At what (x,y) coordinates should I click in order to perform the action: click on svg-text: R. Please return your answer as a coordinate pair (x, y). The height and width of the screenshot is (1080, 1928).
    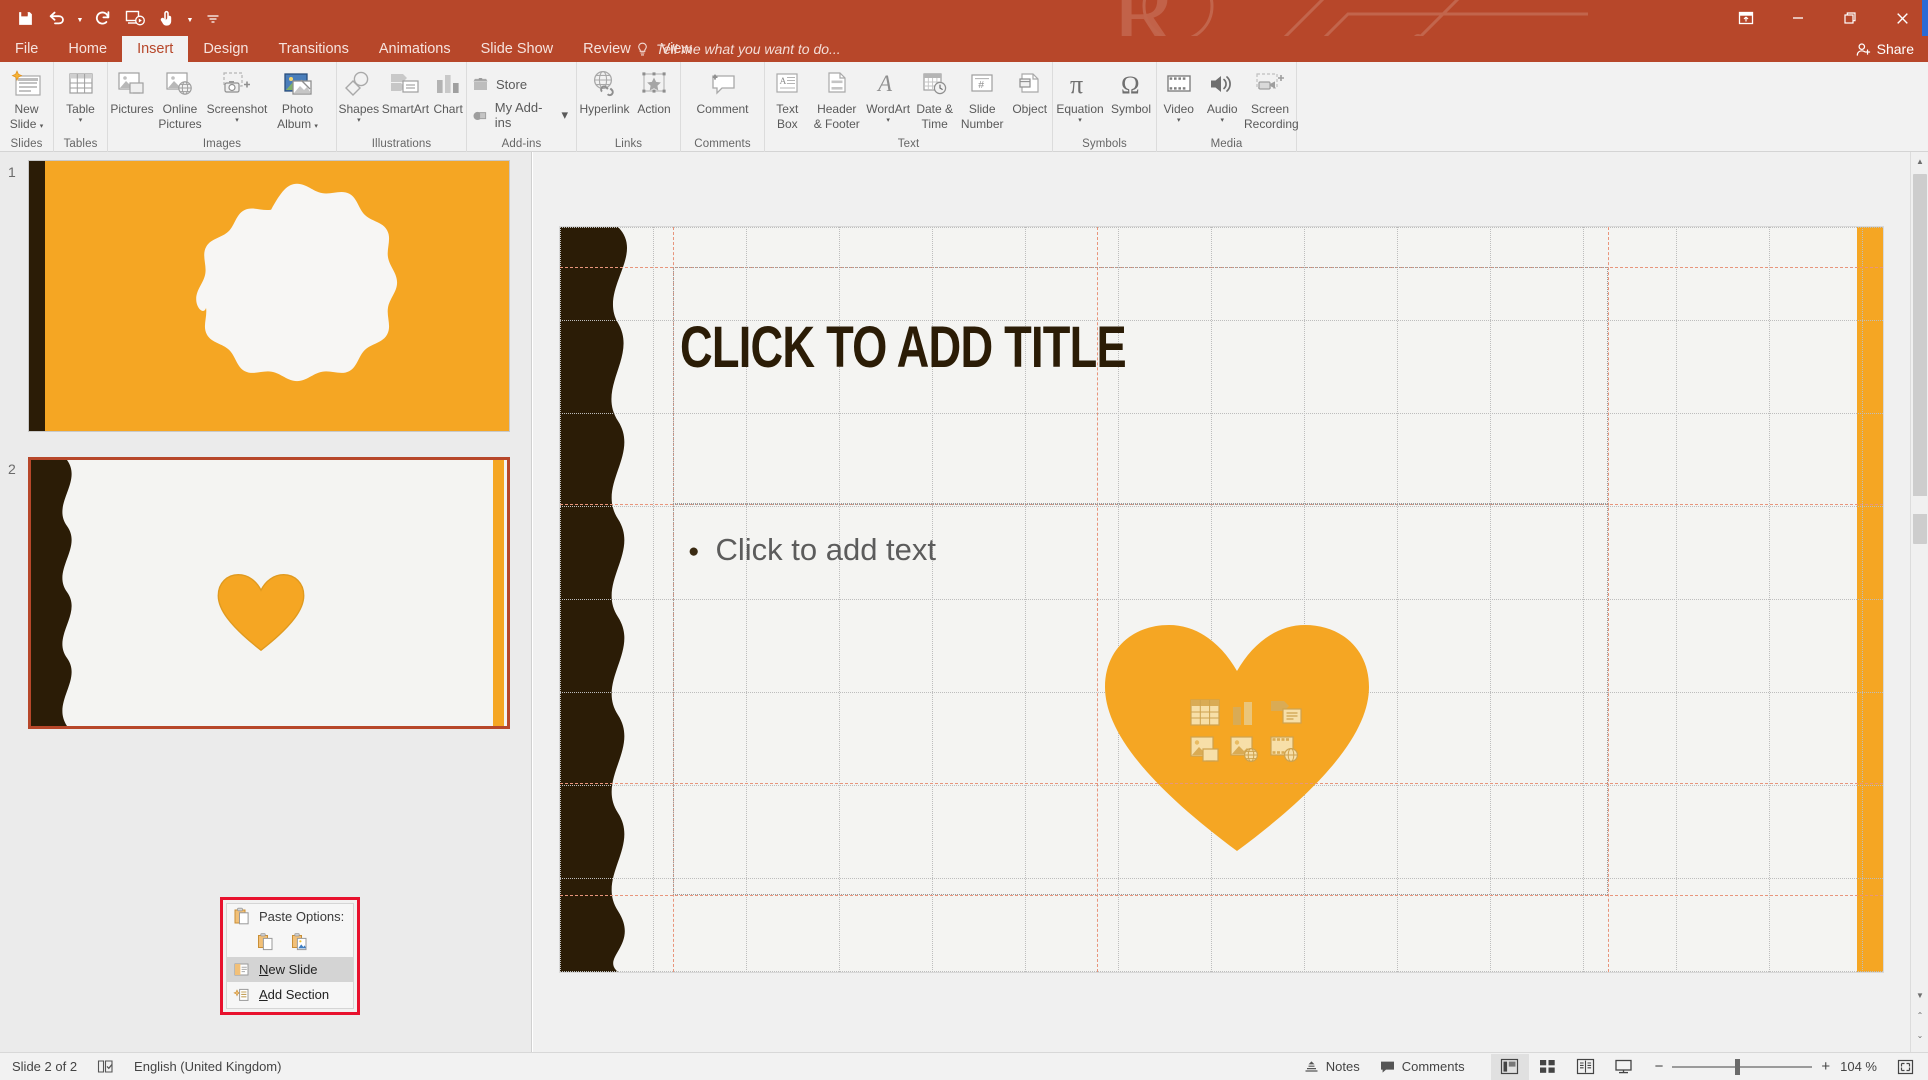
    Looking at the image, I should click on (1149, 18).